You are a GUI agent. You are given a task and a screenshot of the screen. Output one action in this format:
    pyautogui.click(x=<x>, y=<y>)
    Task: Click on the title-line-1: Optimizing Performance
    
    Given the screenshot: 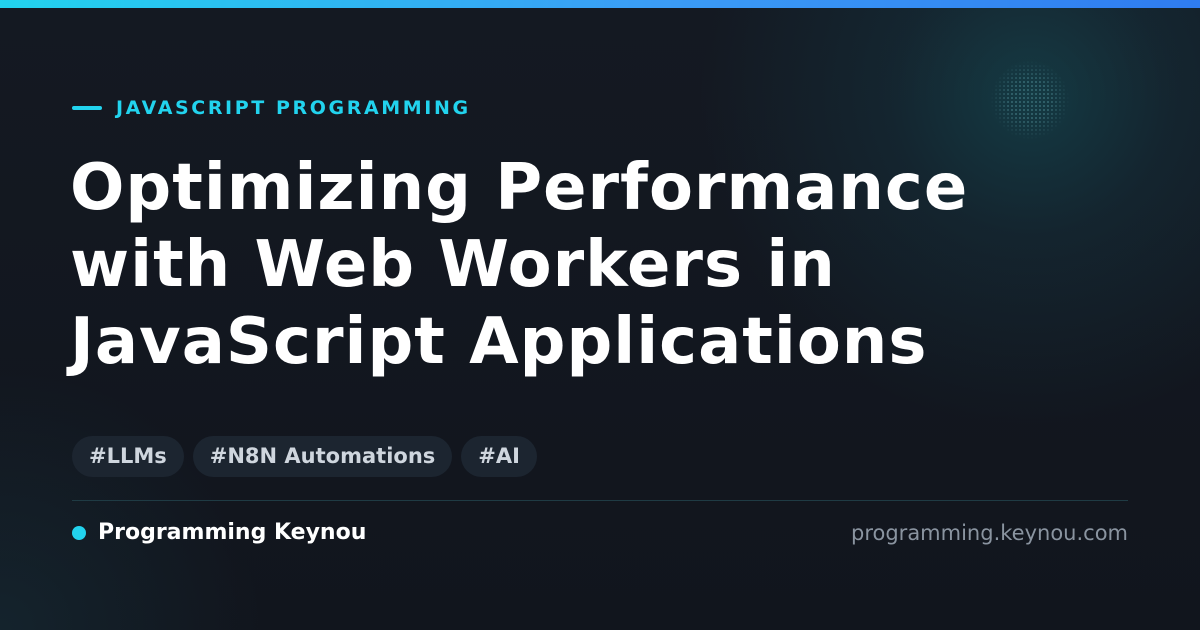 What is the action you would take?
    pyautogui.click(x=519, y=188)
    